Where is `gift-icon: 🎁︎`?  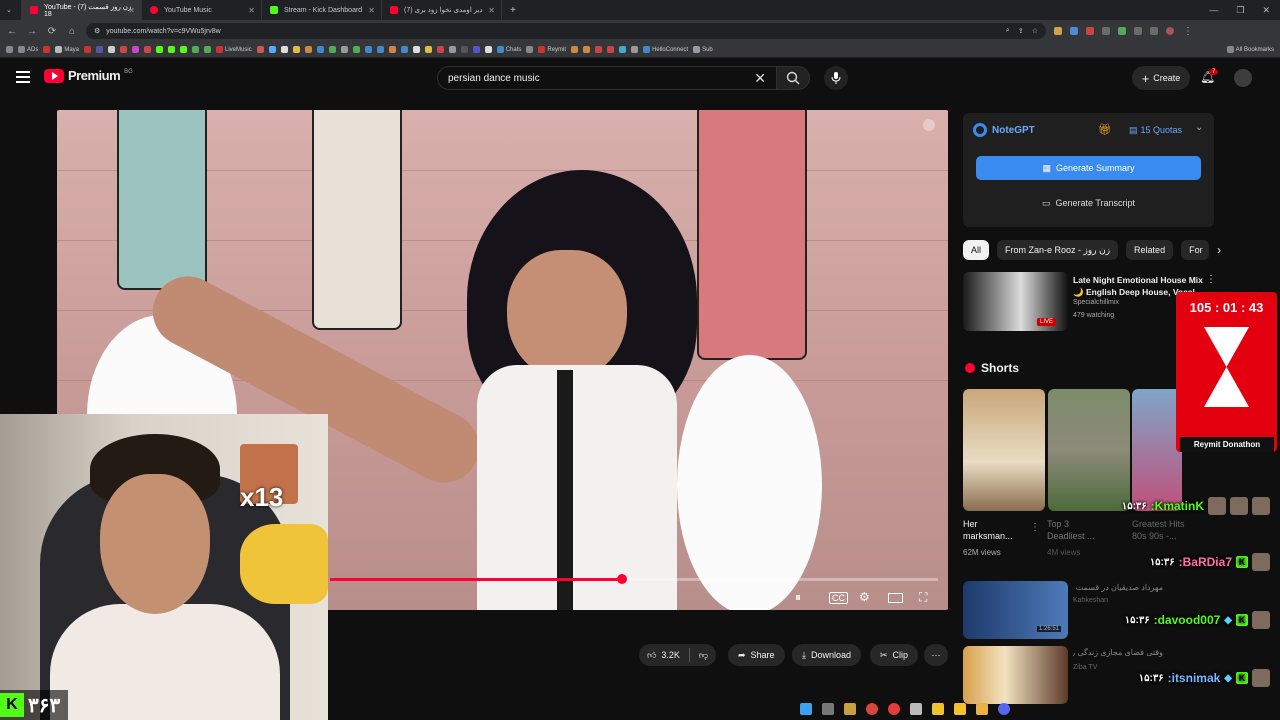
gift-icon: 🎁︎ is located at coordinates (1105, 129).